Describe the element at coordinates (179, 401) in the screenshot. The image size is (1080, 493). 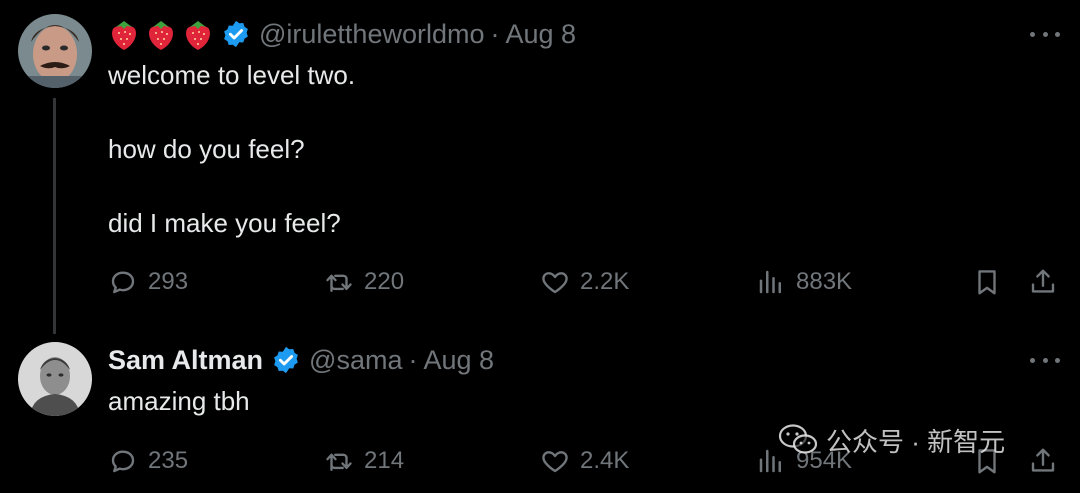
I see `tweet-text: amazing tbh` at that location.